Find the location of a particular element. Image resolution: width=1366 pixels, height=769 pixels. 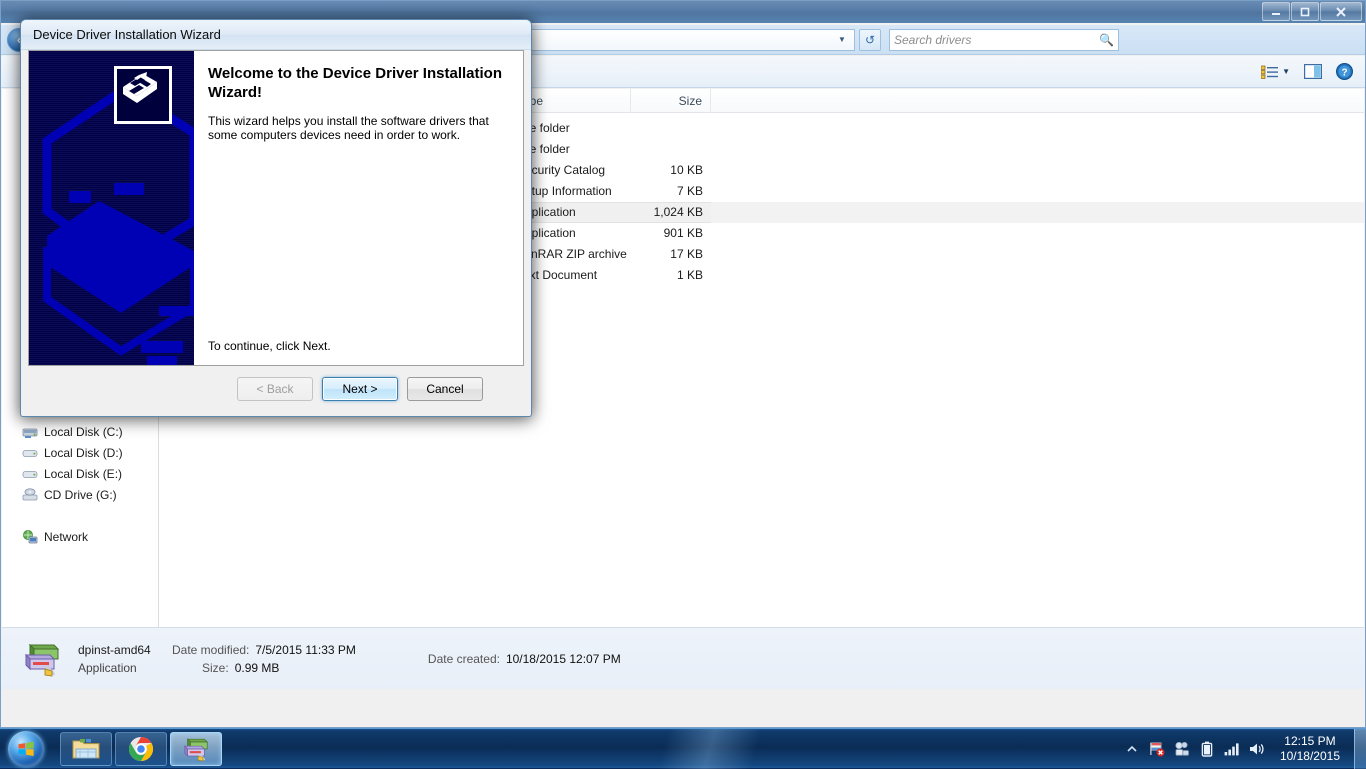

taskbar: 12:15 PM 10/18/2015 is located at coordinates (683, 748).